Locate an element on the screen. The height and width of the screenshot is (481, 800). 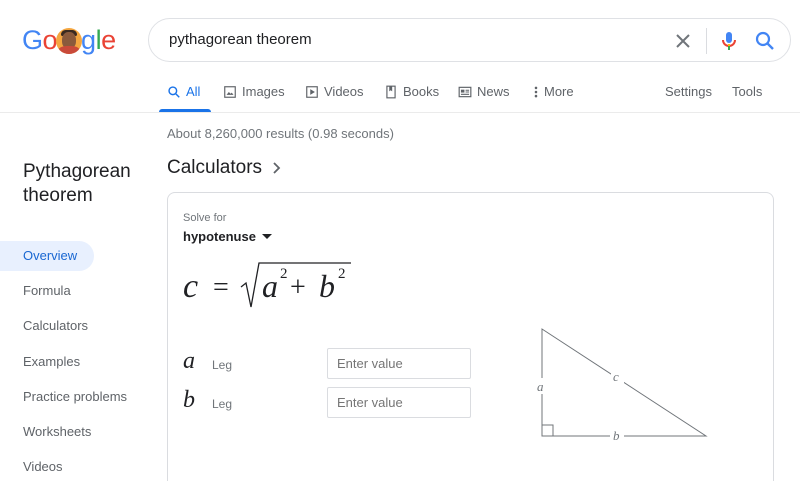
close-icon is located at coordinates (683, 41).